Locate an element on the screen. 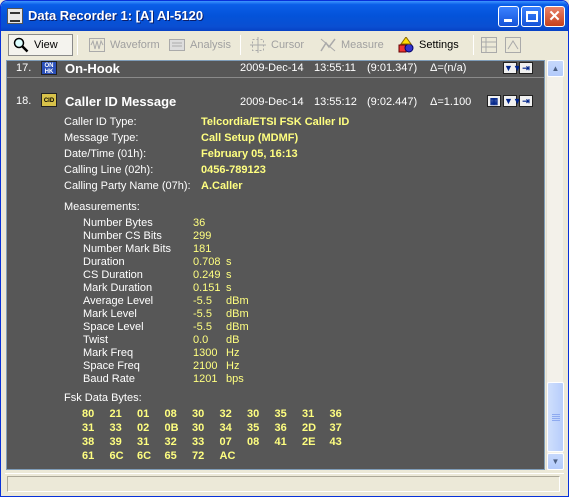  measure-icon is located at coordinates (328, 45).